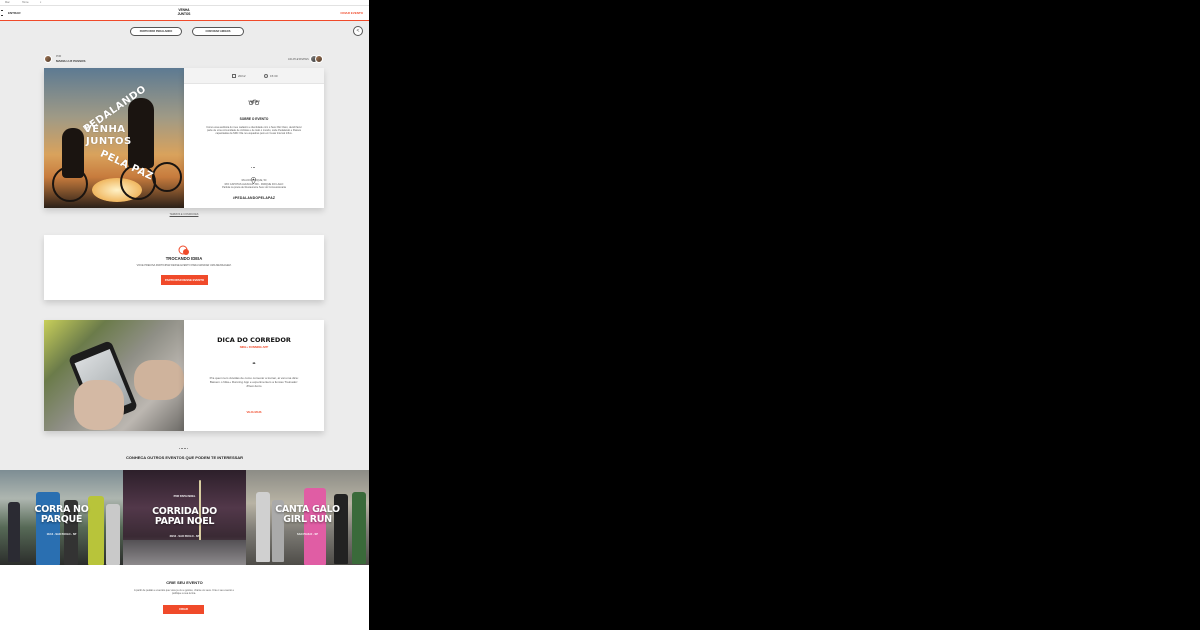 Image resolution: width=1200 pixels, height=630 pixels. What do you see at coordinates (184, 258) in the screenshot?
I see `discussion-title: TROCANDO IDEIA` at bounding box center [184, 258].